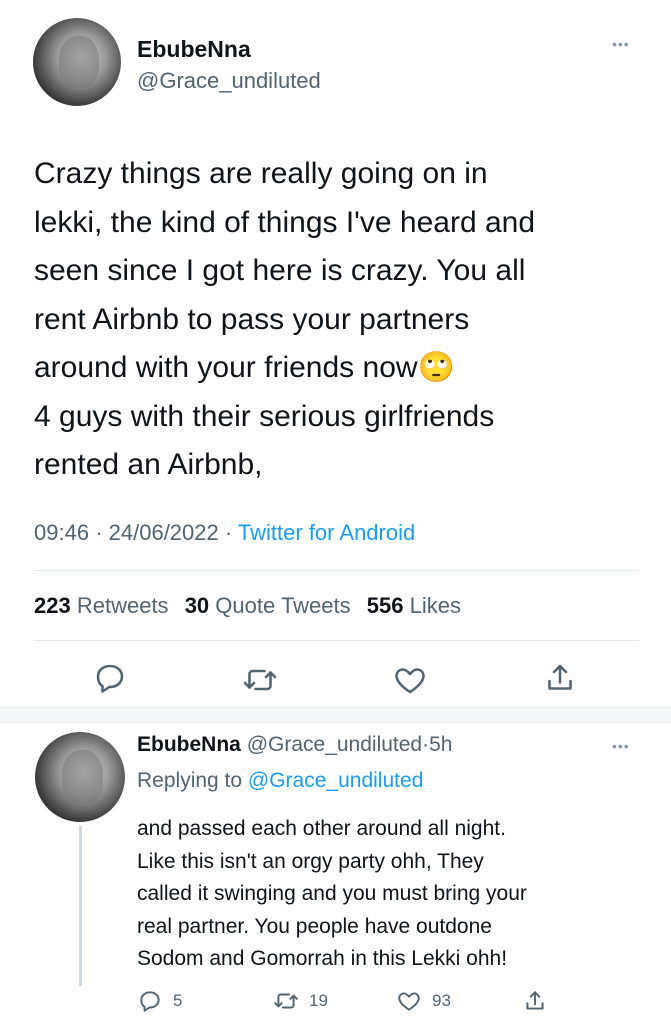 The image size is (671, 1024). I want to click on reply-avatar, so click(80, 777).